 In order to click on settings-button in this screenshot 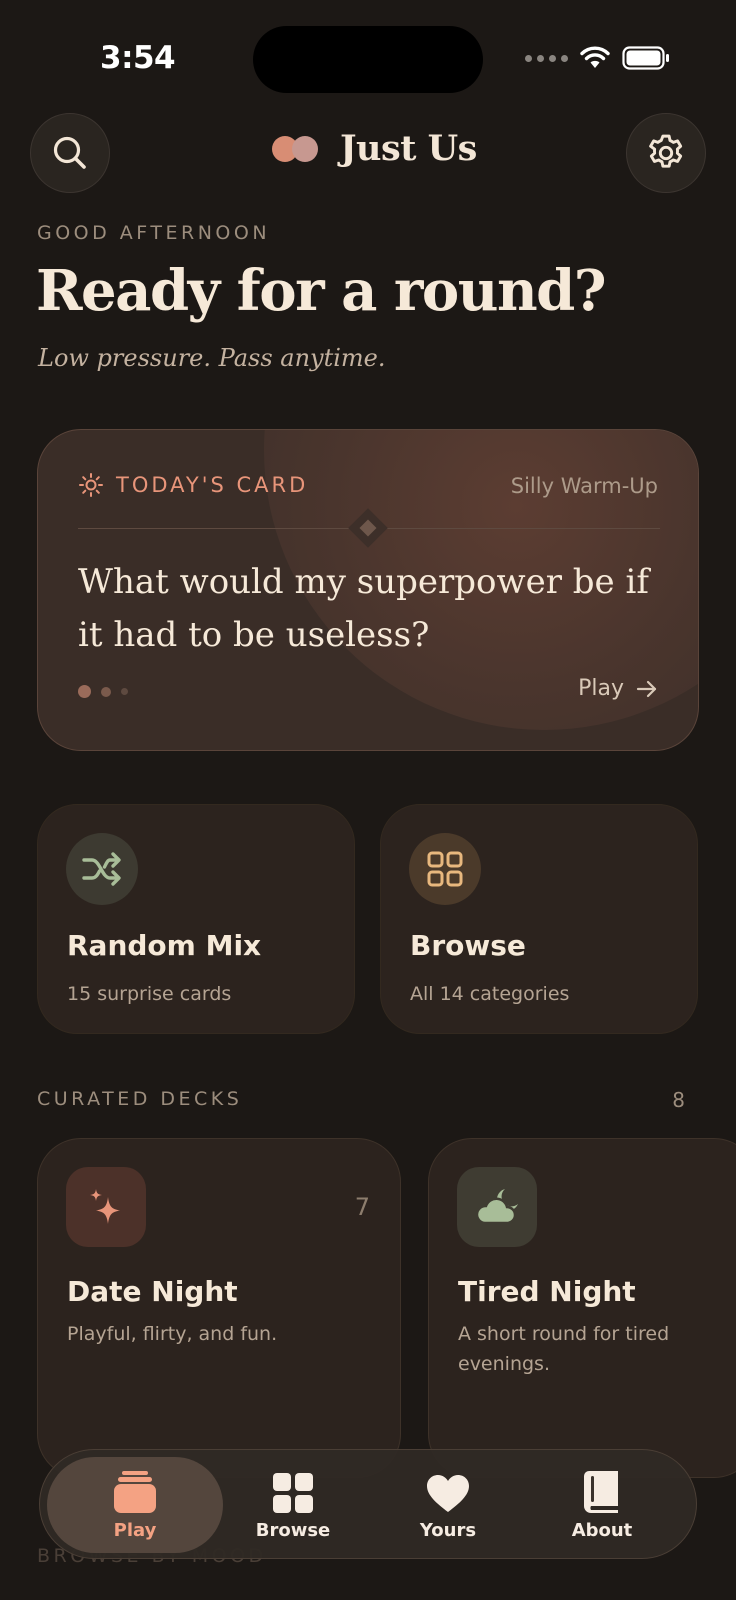, I will do `click(666, 153)`.